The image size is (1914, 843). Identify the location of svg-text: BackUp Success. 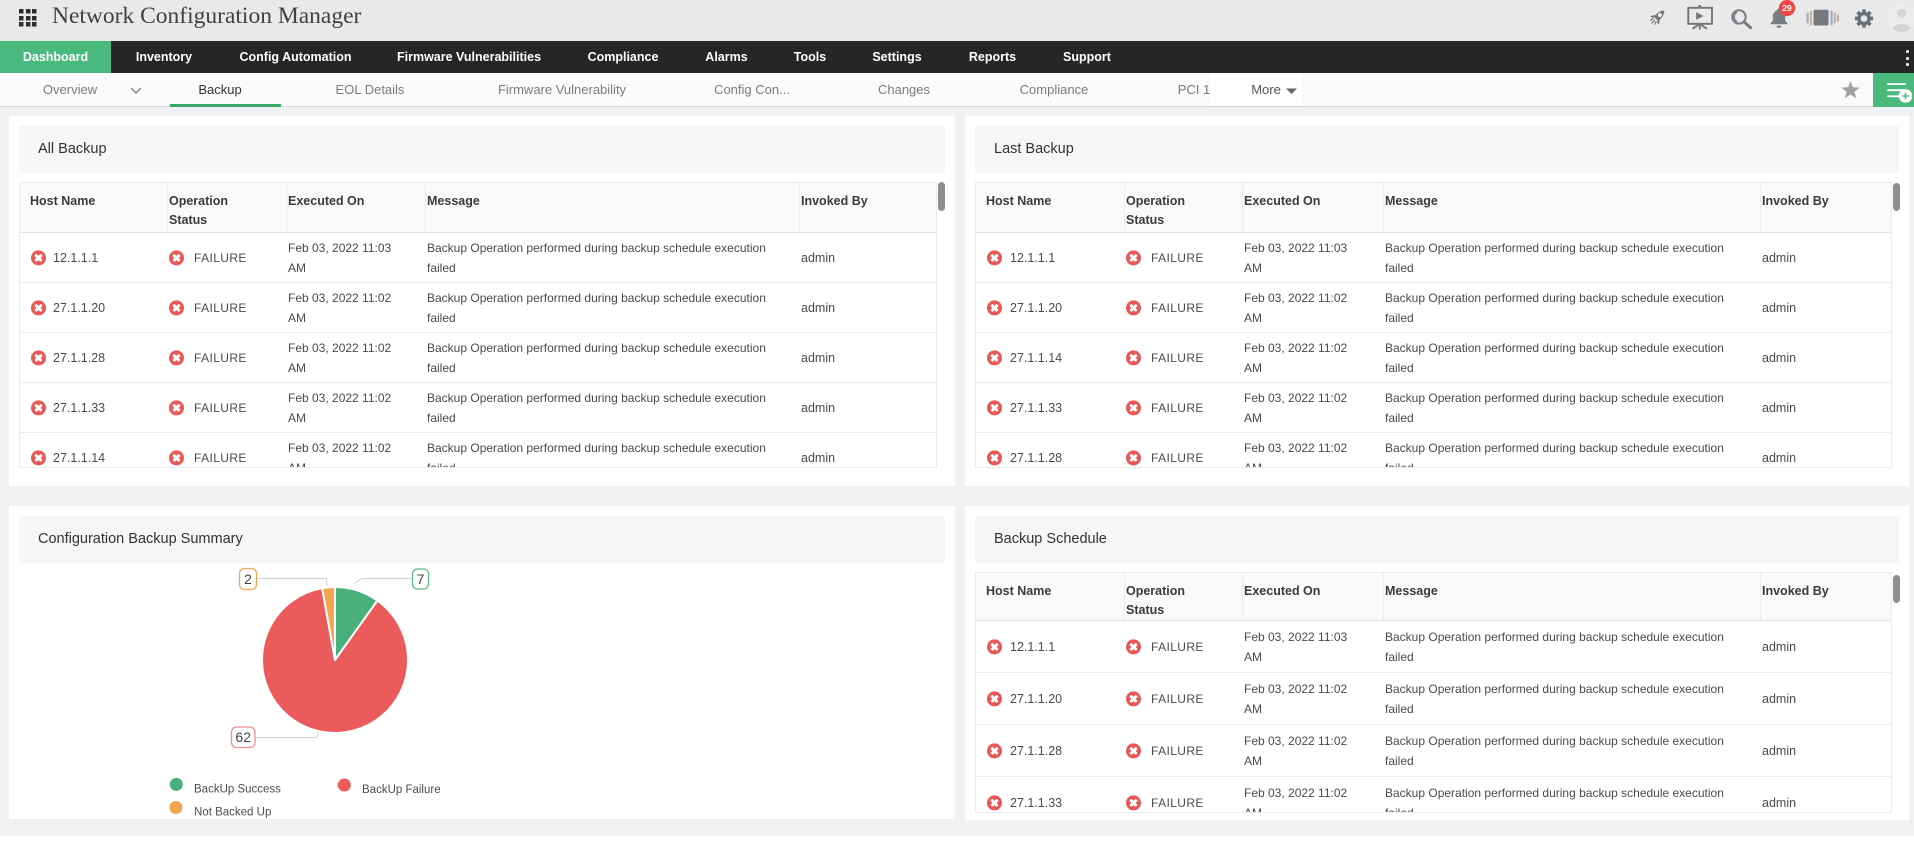
(237, 790).